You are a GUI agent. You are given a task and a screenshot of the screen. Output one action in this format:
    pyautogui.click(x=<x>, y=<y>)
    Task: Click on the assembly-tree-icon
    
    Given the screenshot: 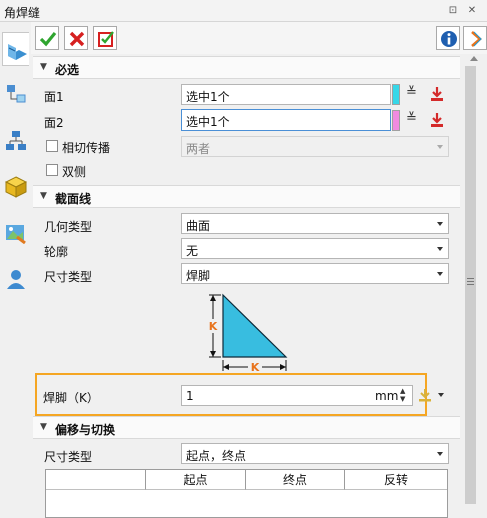 What is the action you would take?
    pyautogui.click(x=16, y=94)
    